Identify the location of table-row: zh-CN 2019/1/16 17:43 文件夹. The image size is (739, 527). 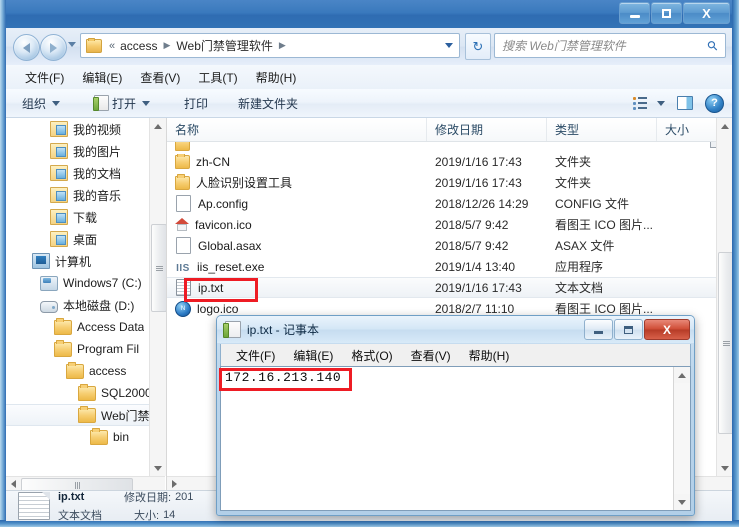
(441, 161).